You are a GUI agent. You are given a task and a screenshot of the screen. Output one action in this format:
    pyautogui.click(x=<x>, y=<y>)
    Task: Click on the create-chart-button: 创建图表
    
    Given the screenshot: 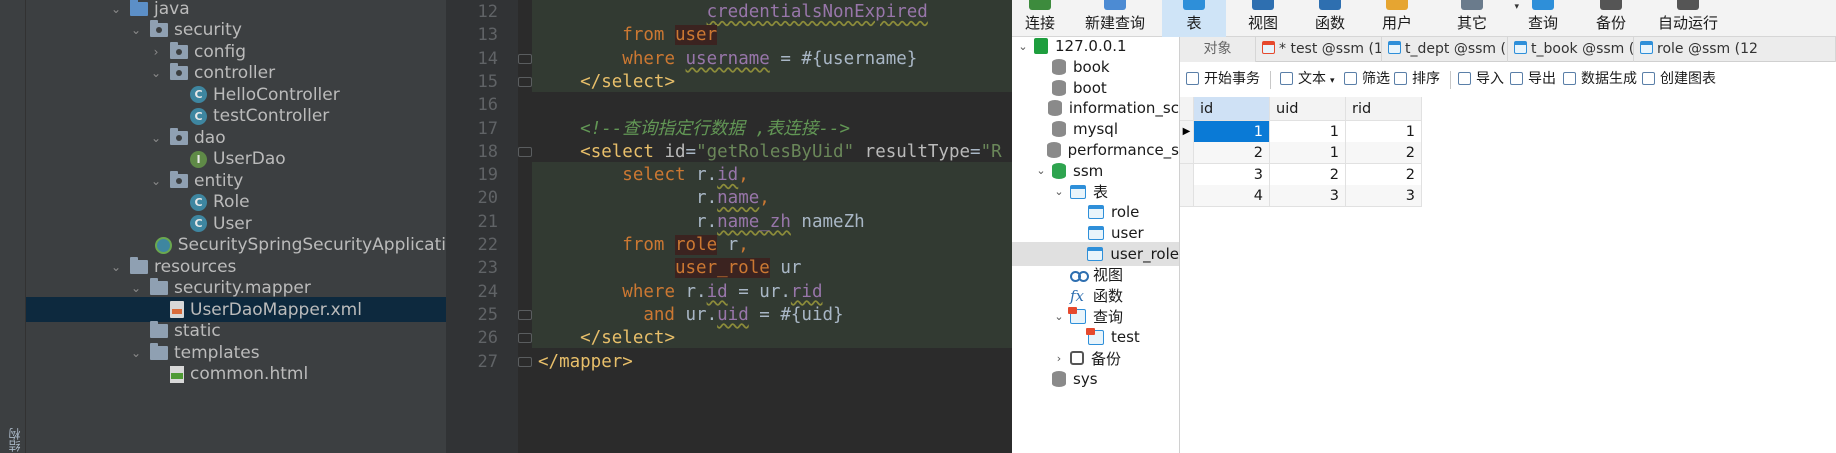 What is the action you would take?
    pyautogui.click(x=1679, y=79)
    